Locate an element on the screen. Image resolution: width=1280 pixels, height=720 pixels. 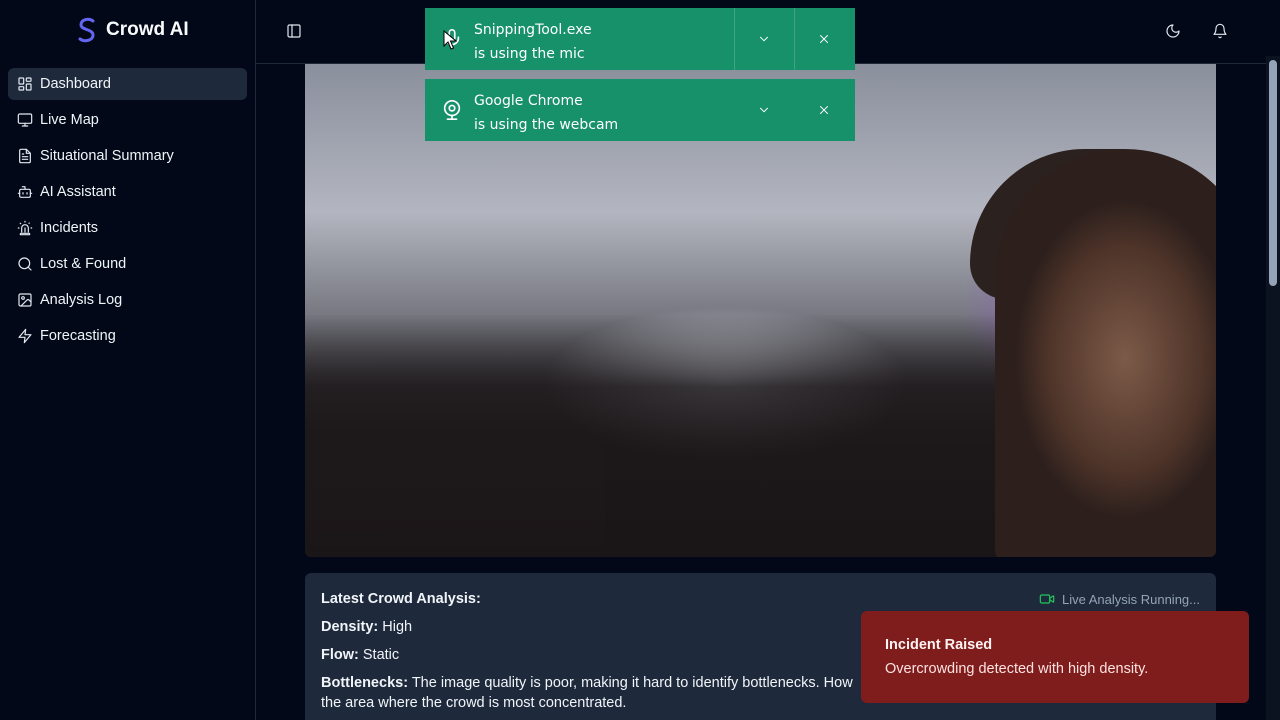
notification-text: SnippingTool.exe is using the mic is located at coordinates (533, 42).